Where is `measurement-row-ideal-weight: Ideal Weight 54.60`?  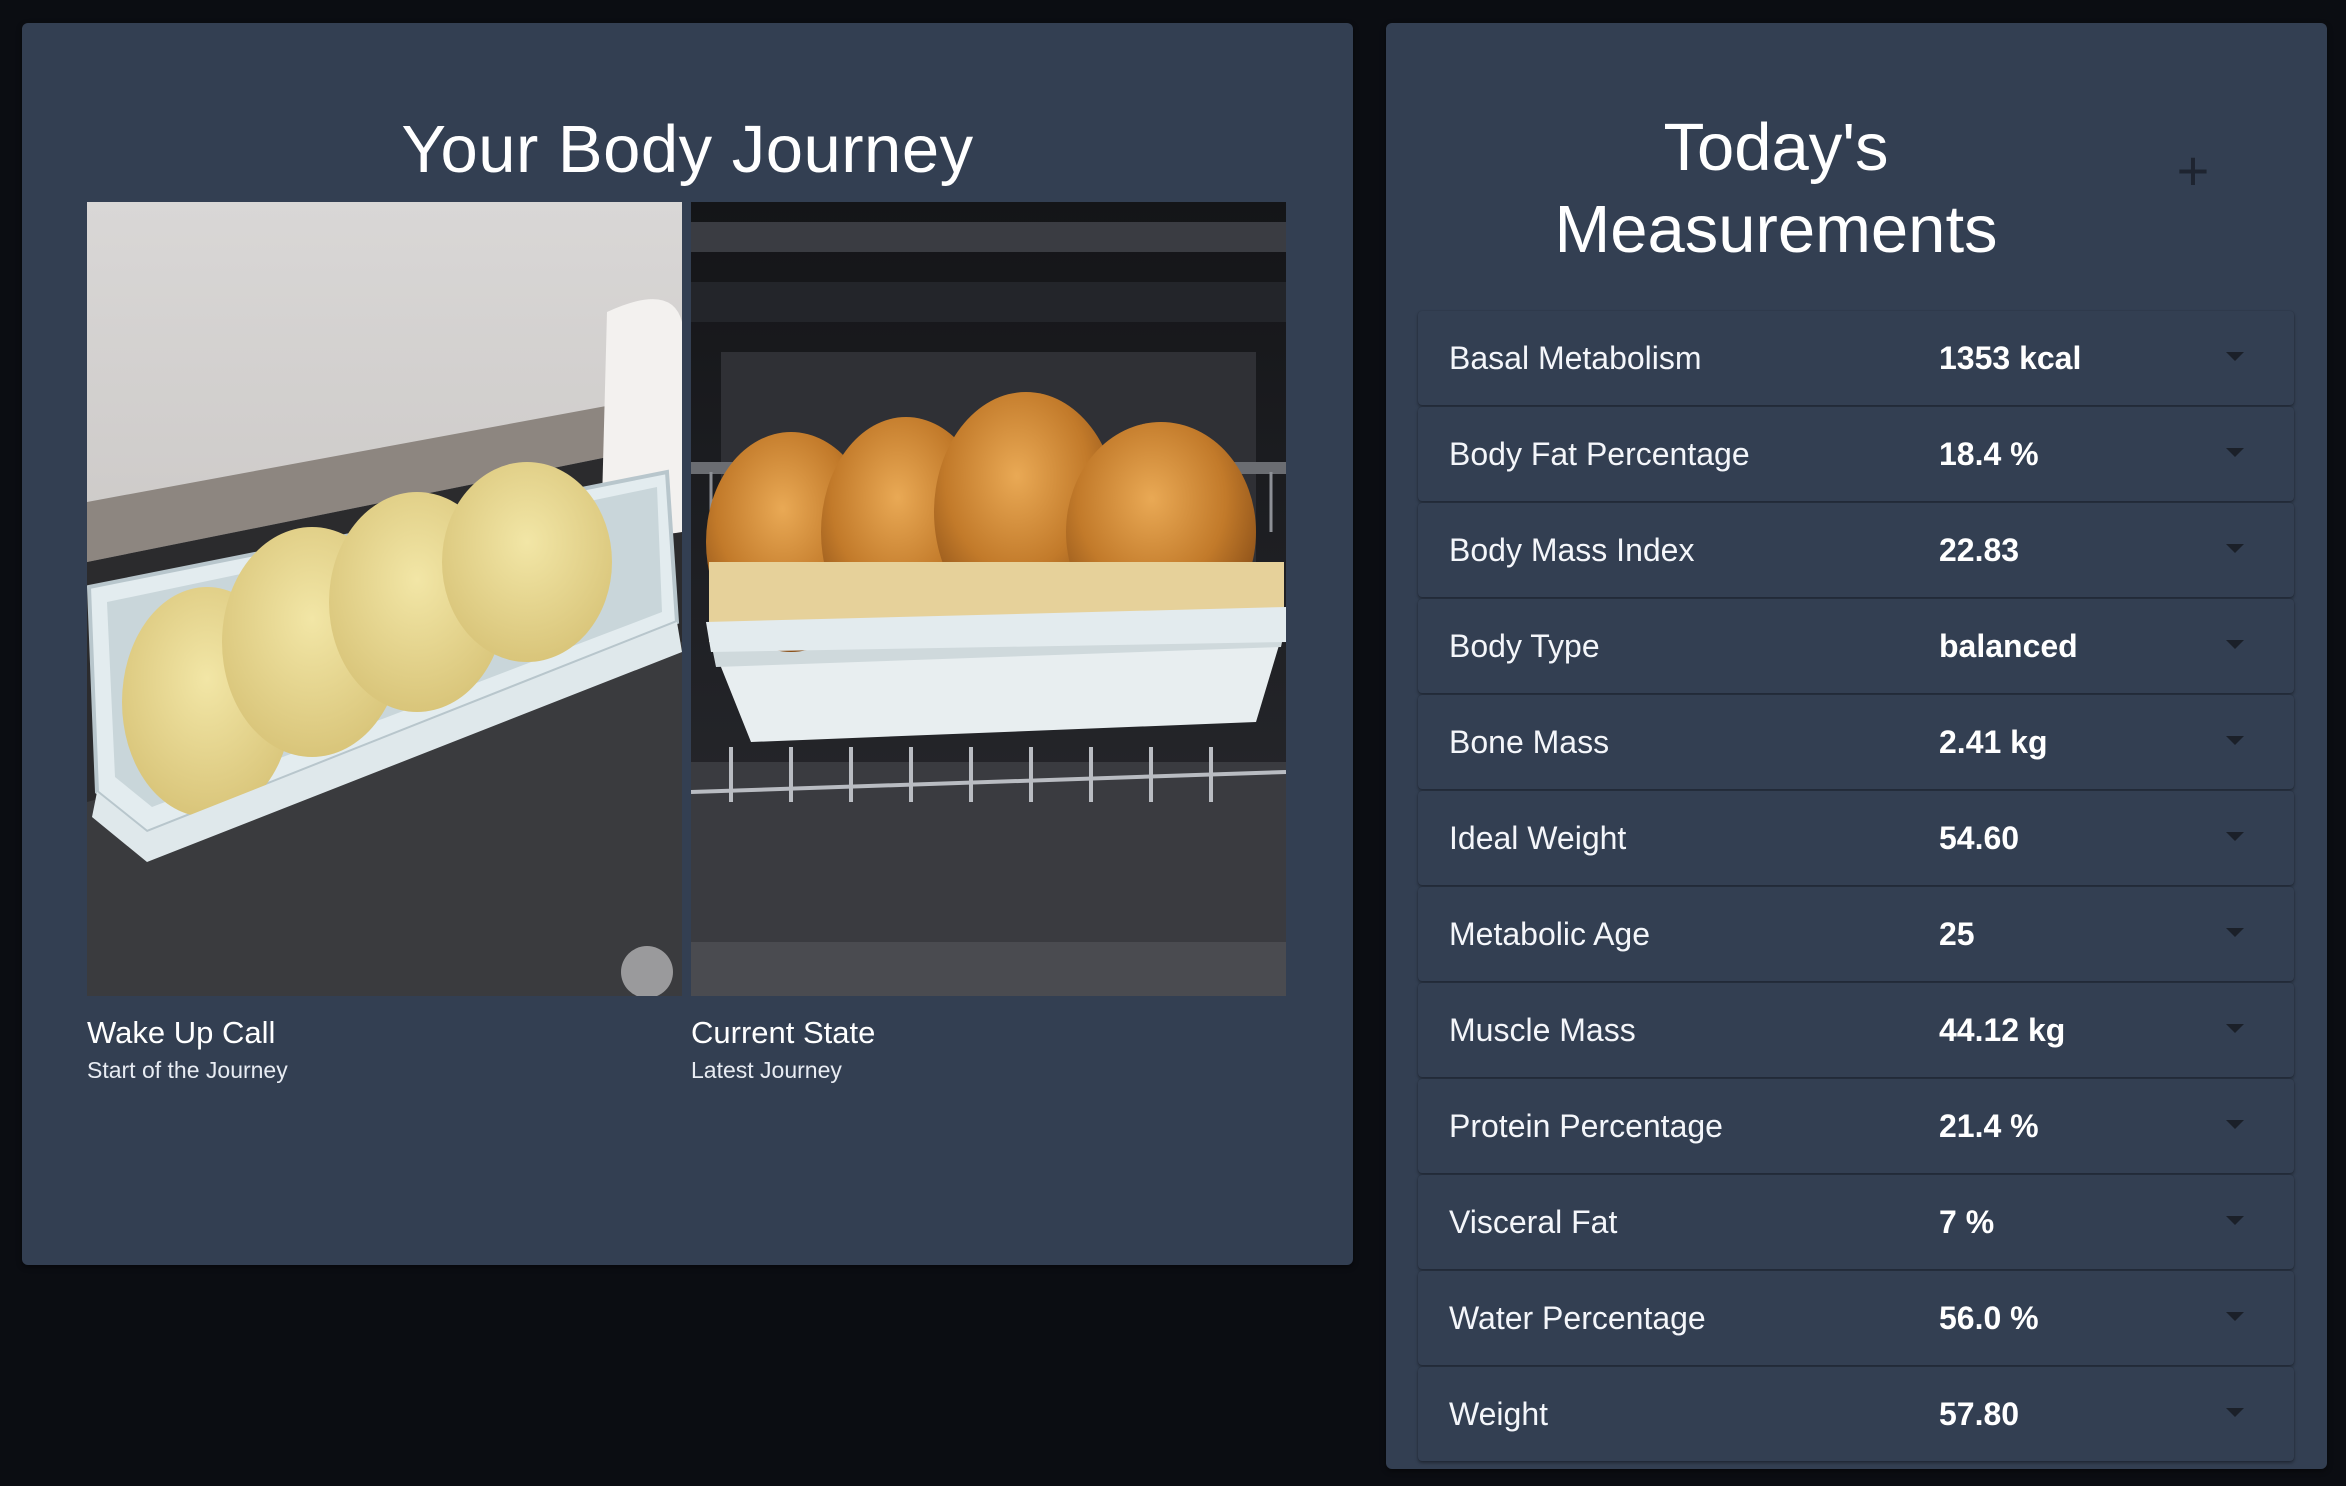
measurement-row-ideal-weight: Ideal Weight 54.60 is located at coordinates (1856, 838).